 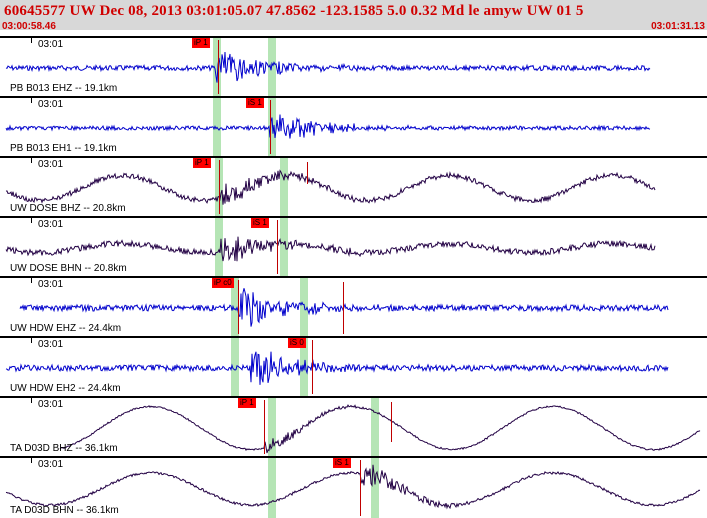 I want to click on phase-pick-label: iS 0, so click(x=297, y=343).